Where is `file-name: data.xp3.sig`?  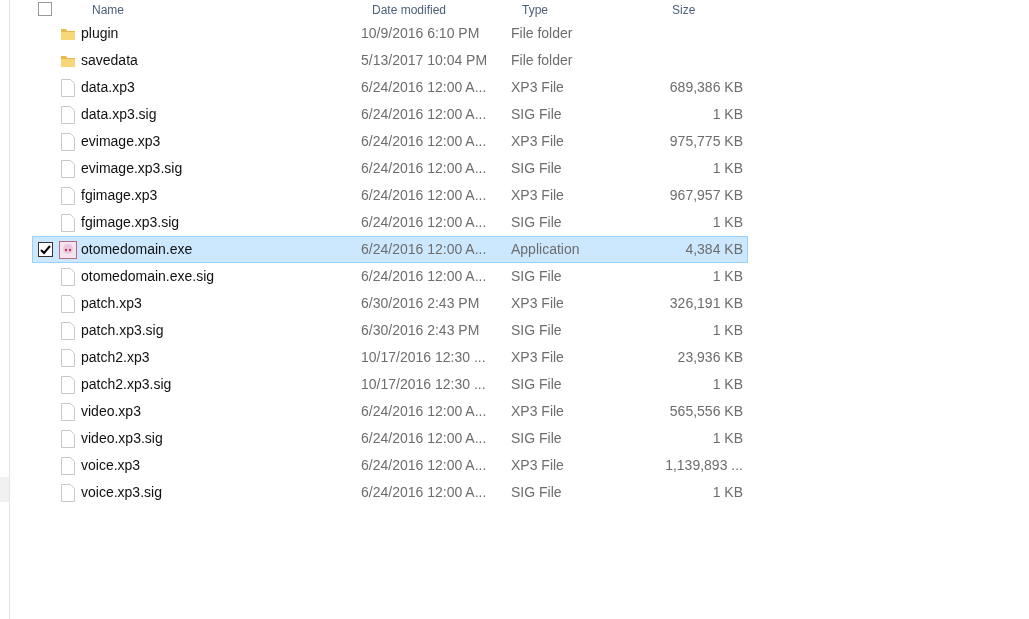 file-name: data.xp3.sig is located at coordinates (119, 114).